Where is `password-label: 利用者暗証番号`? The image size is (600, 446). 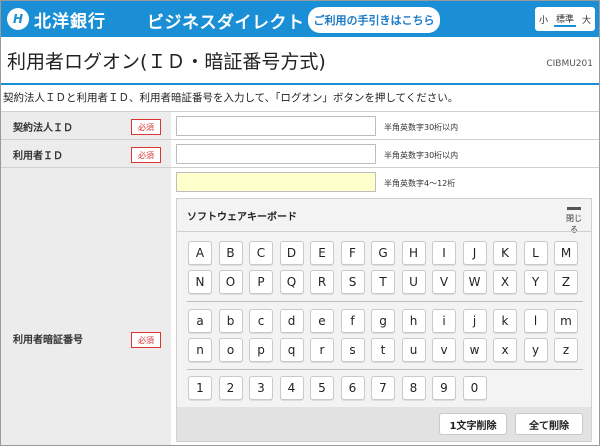 password-label: 利用者暗証番号 is located at coordinates (48, 340).